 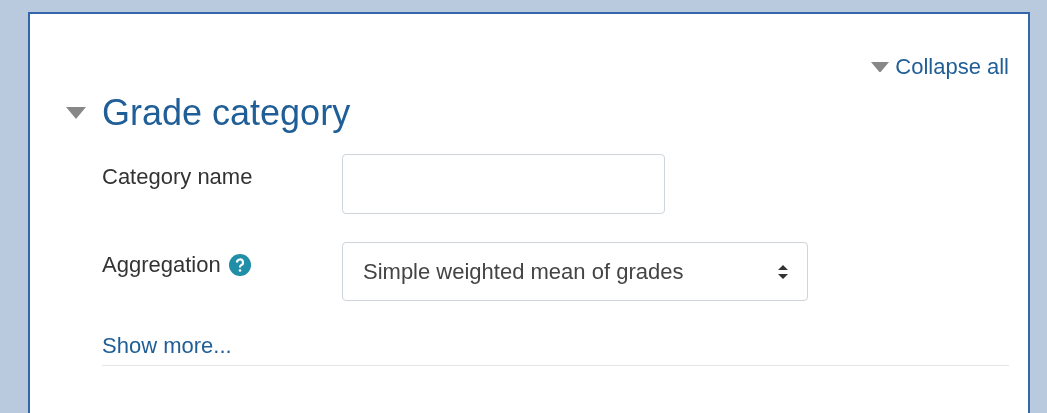 I want to click on sort-icon, so click(x=783, y=271).